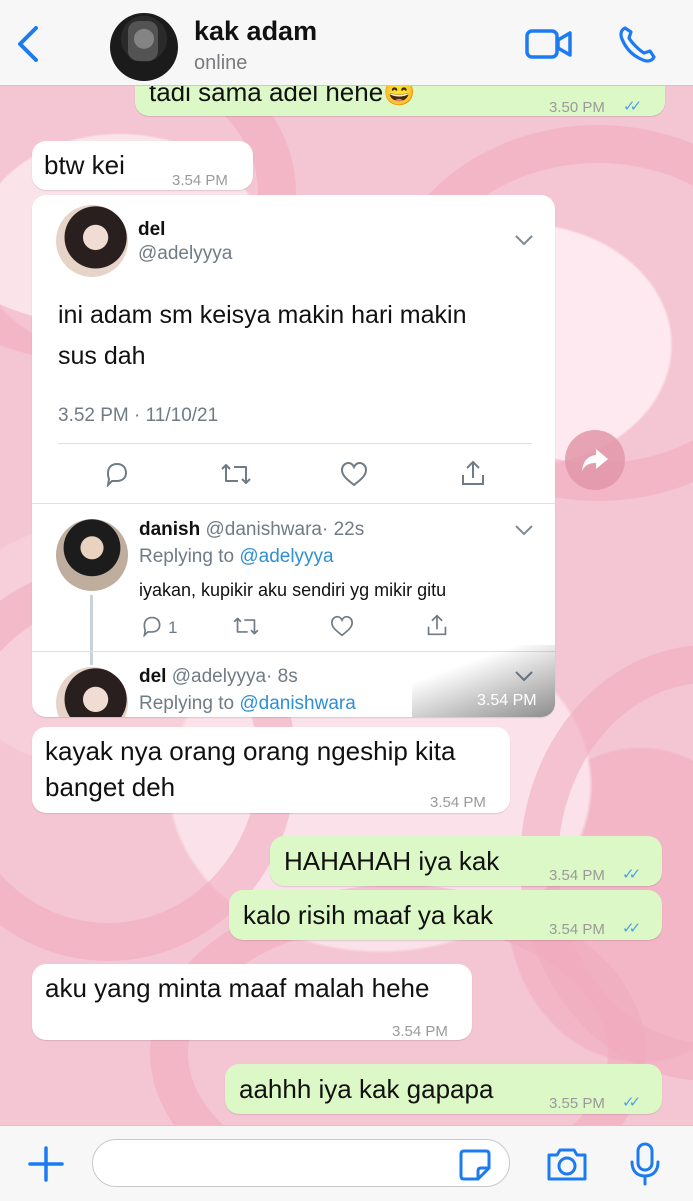  Describe the element at coordinates (368, 915) in the screenshot. I see `message-text: kalo risih maaf ya kak` at that location.